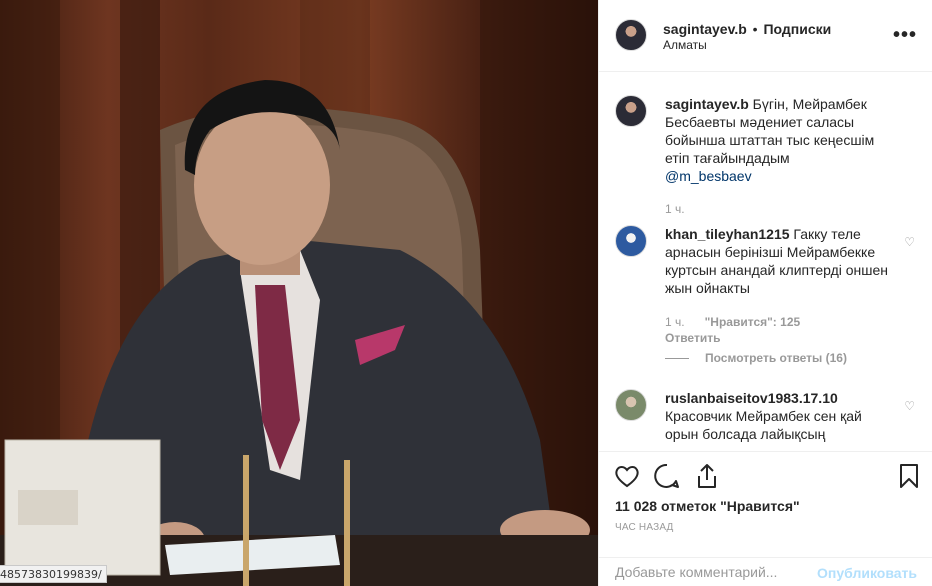  What do you see at coordinates (707, 104) in the screenshot?
I see `caption-username: sagintayev.b` at bounding box center [707, 104].